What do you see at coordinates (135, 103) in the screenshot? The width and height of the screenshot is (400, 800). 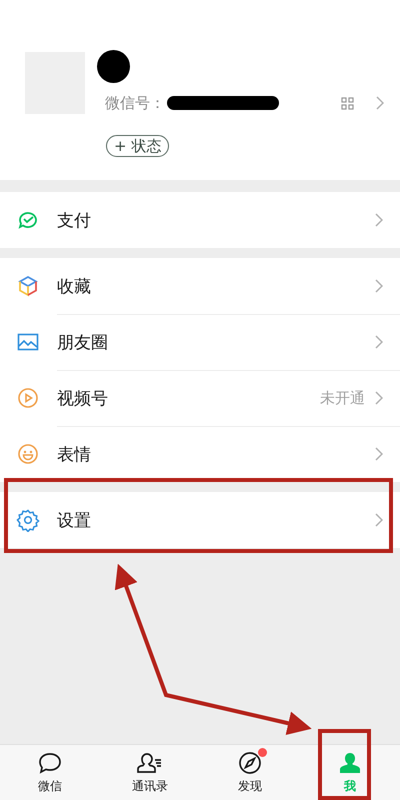 I see `wechat-id-label: 微信号：` at bounding box center [135, 103].